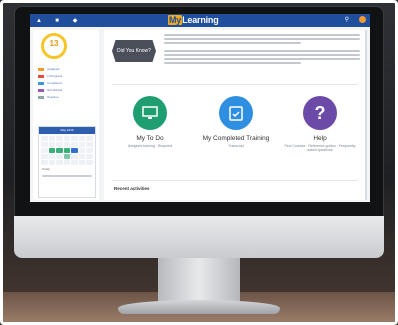 This screenshot has width=398, height=325. I want to click on logo-suffix: Learning, so click(200, 20).